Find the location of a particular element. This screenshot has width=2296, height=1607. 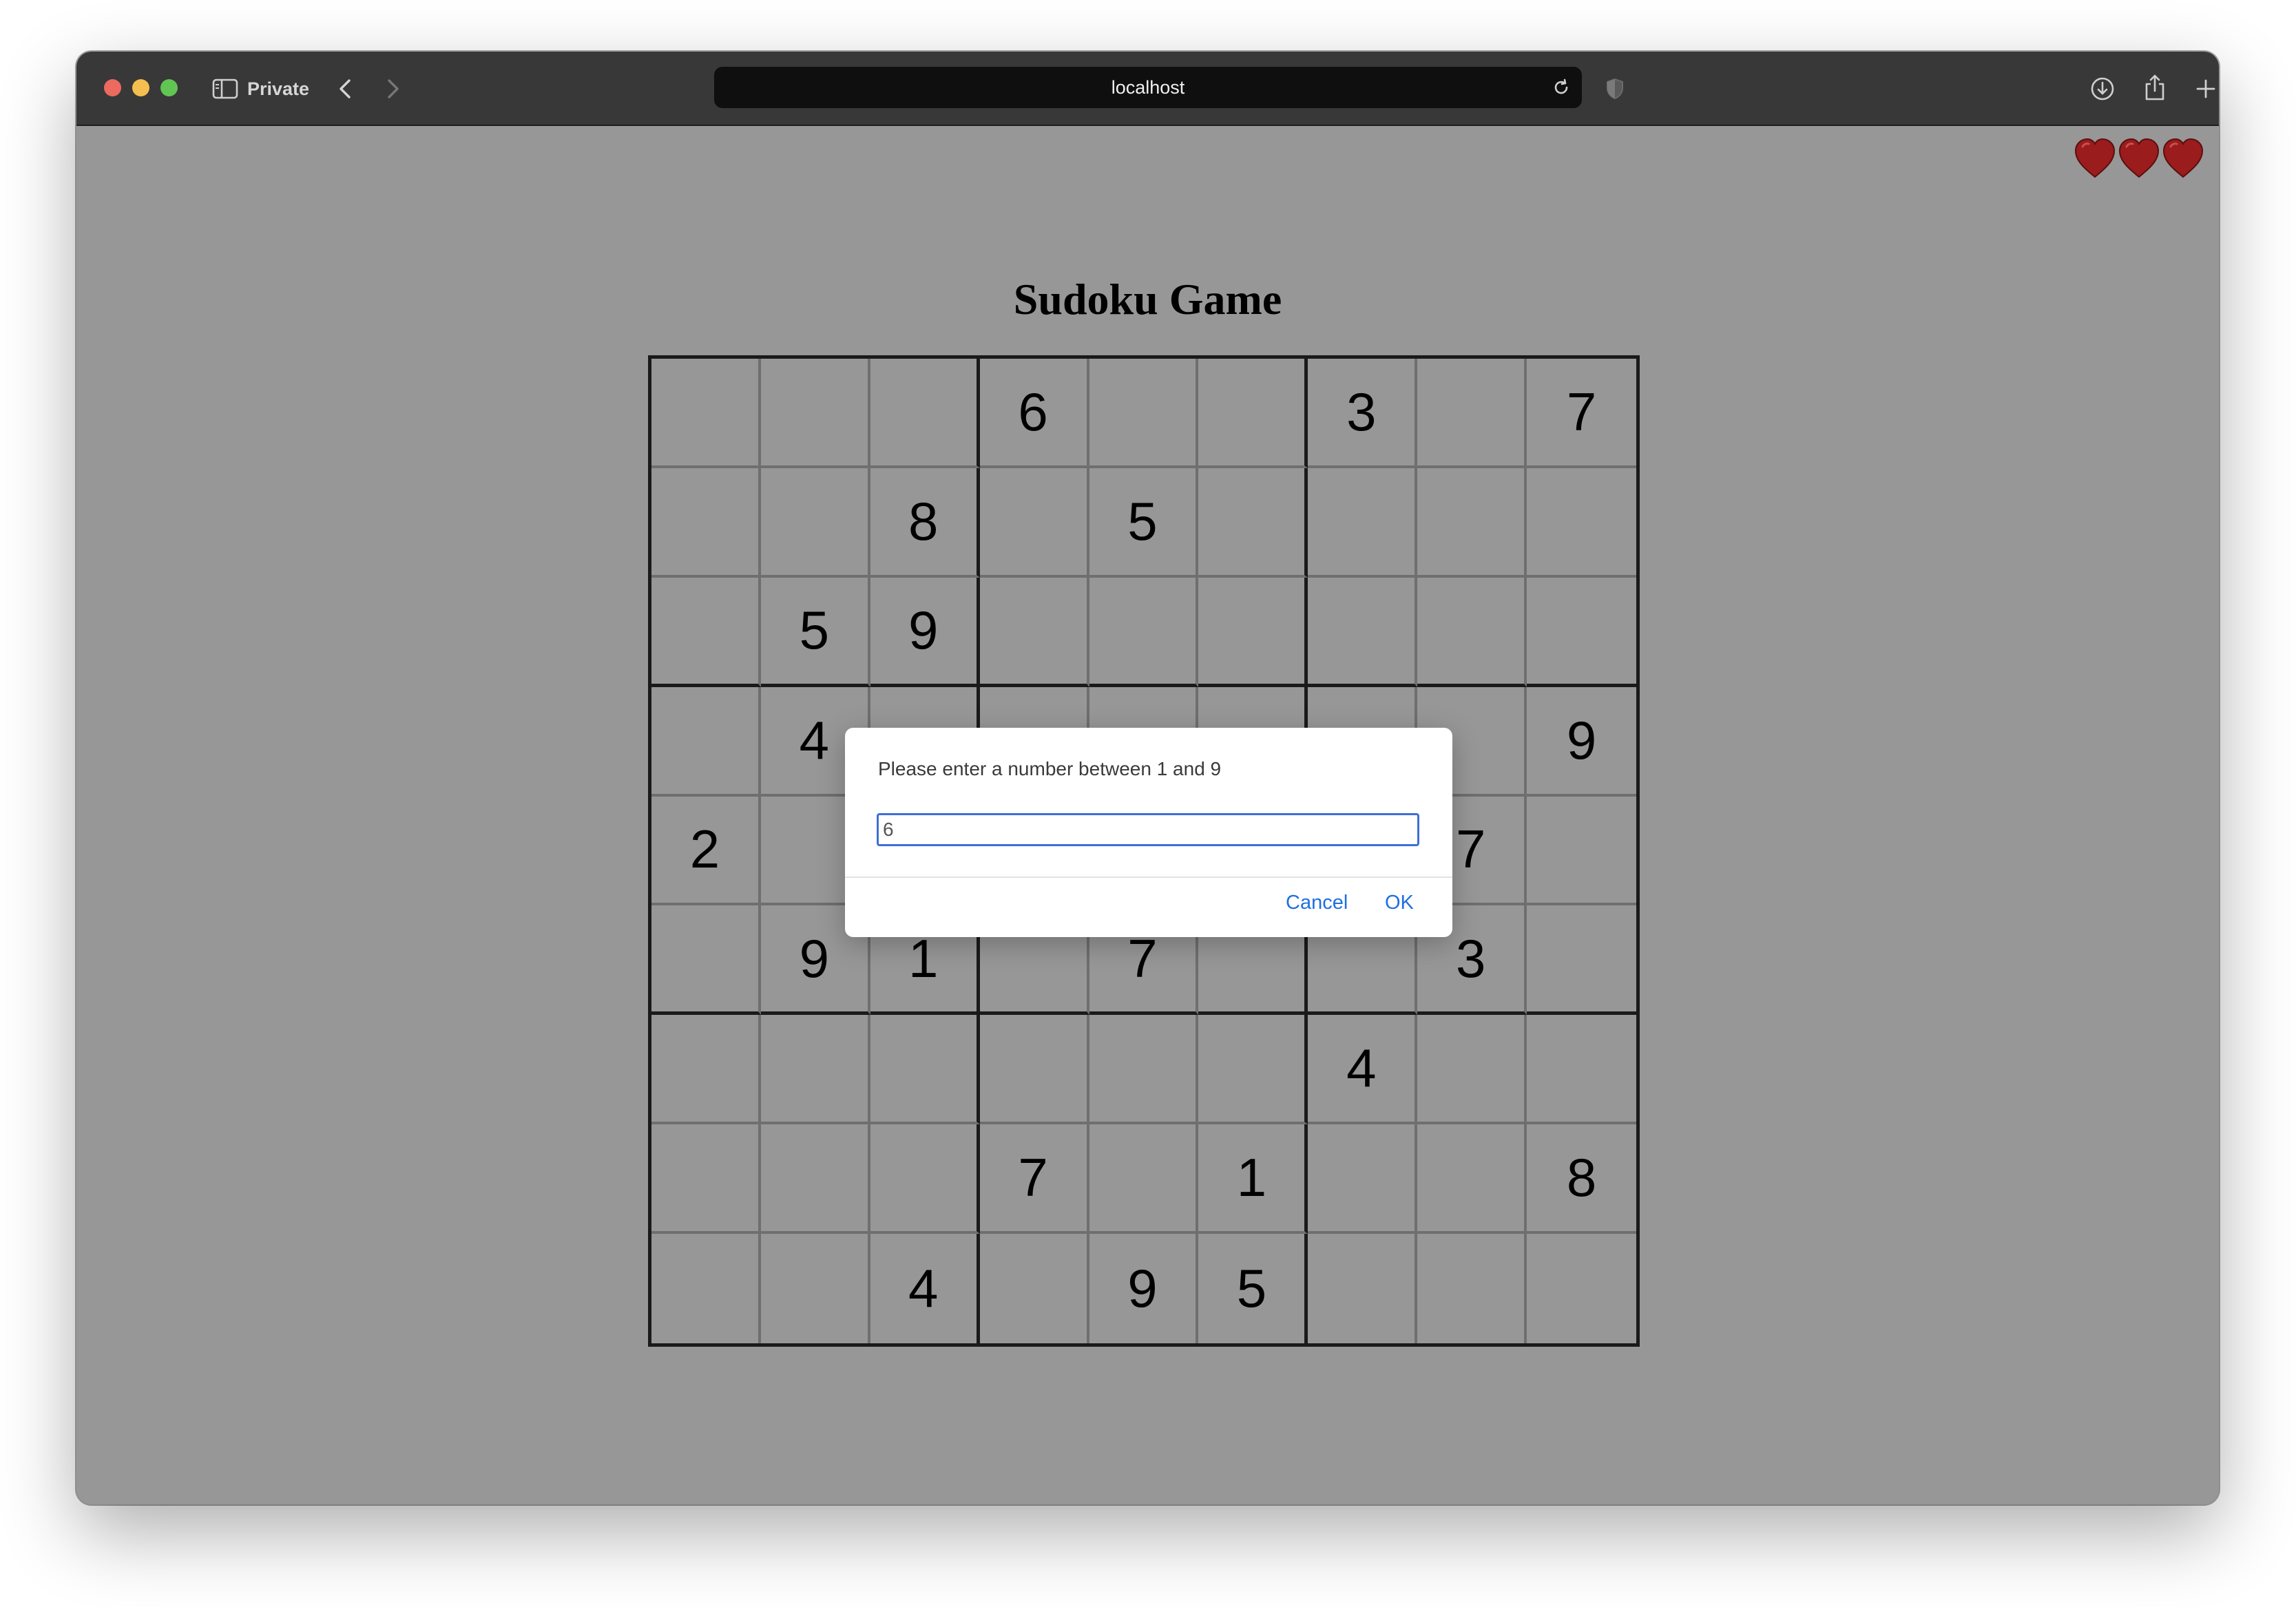

private-mode-label: Private is located at coordinates (278, 88).